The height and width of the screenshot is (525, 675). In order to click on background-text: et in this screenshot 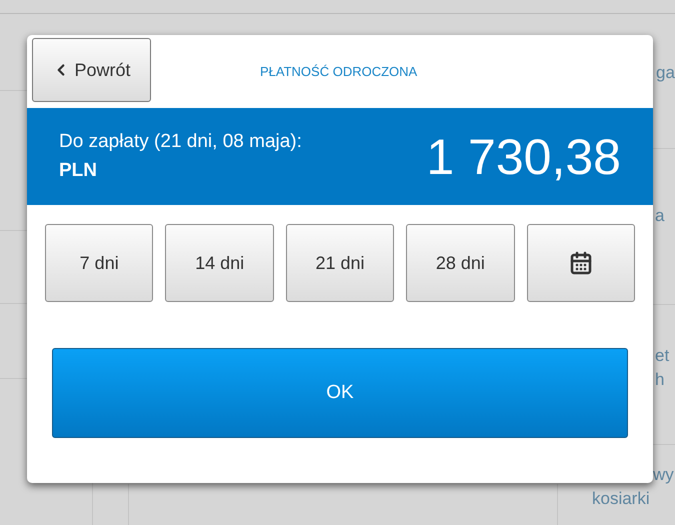, I will do `click(662, 355)`.